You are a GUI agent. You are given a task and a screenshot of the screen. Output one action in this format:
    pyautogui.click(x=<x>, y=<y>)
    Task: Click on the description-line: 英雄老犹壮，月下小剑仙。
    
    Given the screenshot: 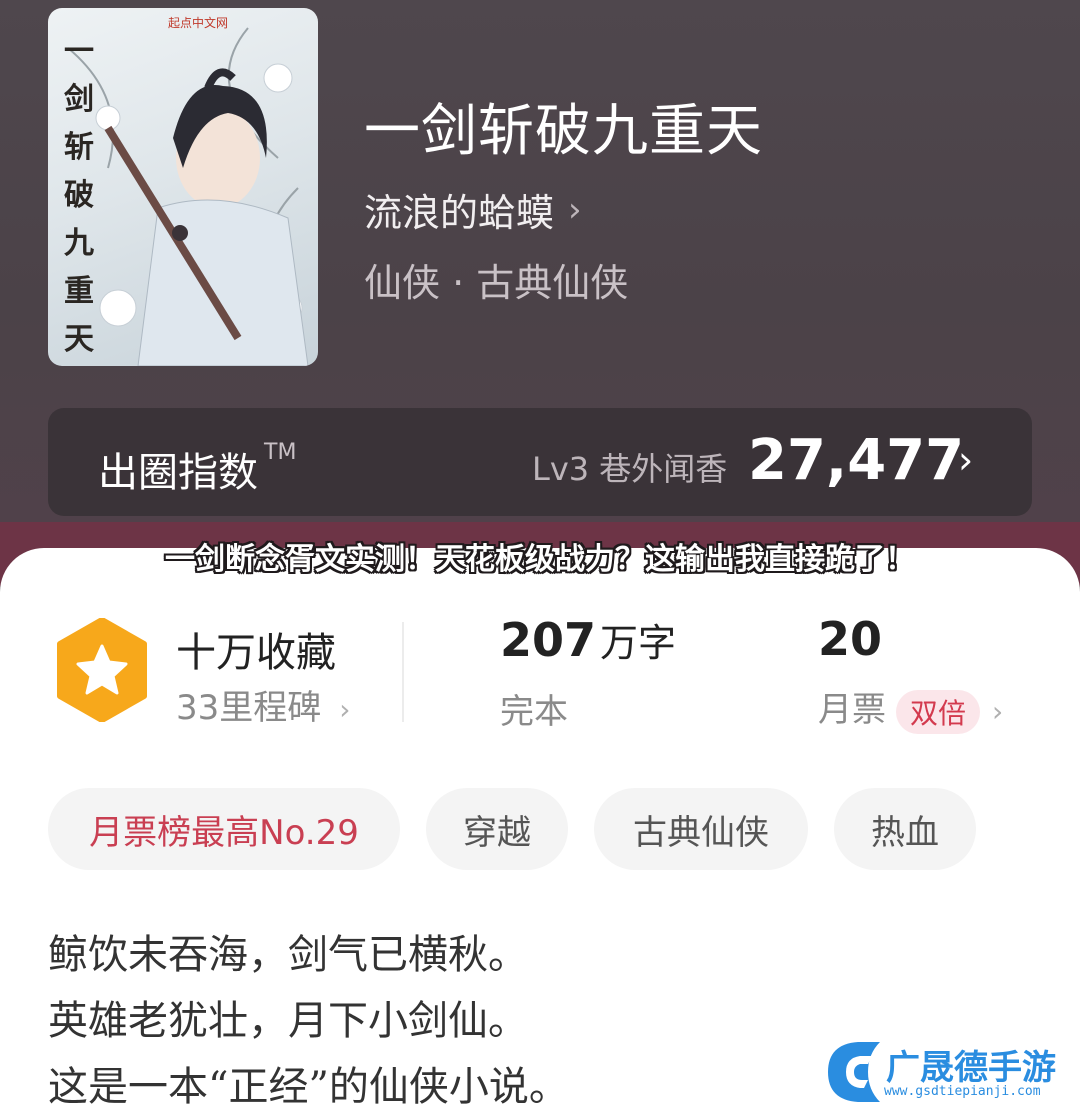 What is the action you would take?
    pyautogui.click(x=288, y=1021)
    